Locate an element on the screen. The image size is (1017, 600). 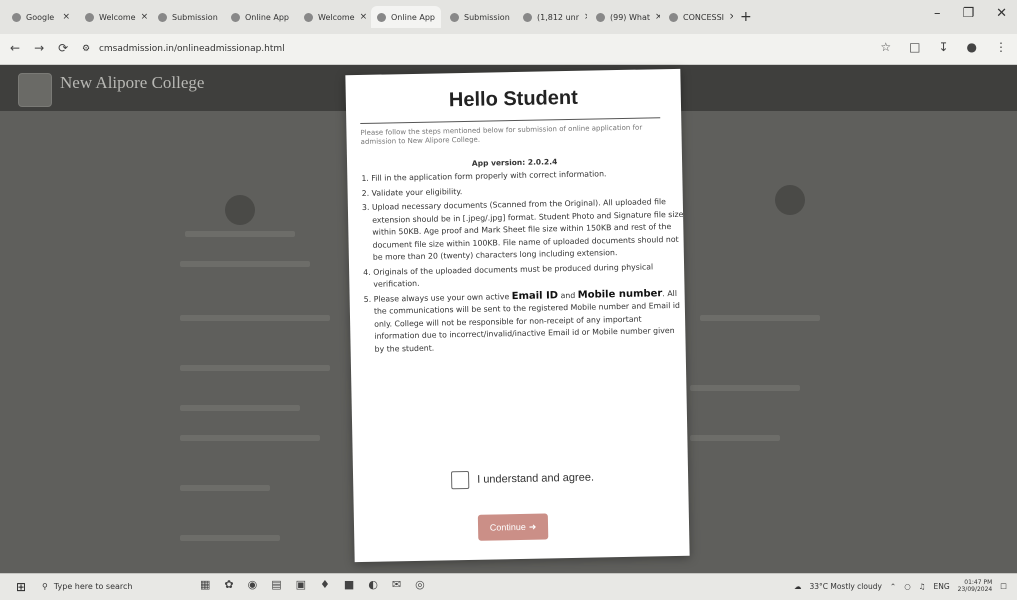
browser-tab: CONCESSI × is located at coordinates (698, 17).